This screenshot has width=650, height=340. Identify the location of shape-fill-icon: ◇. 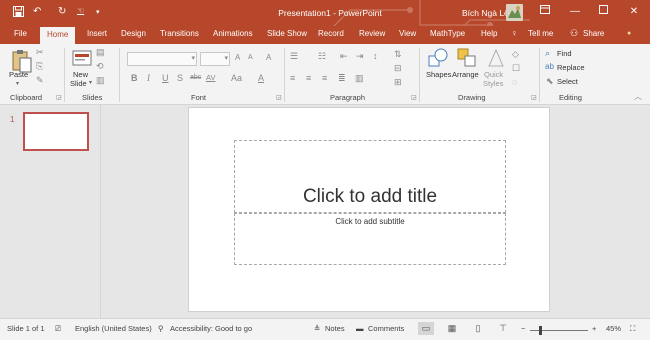
(515, 54).